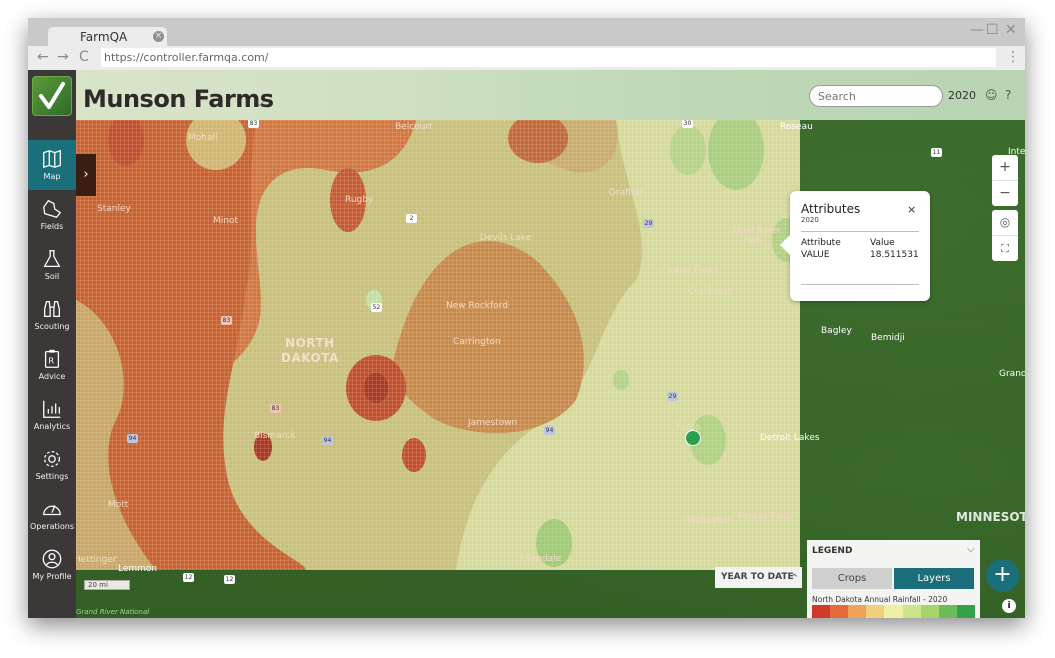 This screenshot has width=1055, height=658. Describe the element at coordinates (693, 438) in the screenshot. I see `selected-field-marker` at that location.